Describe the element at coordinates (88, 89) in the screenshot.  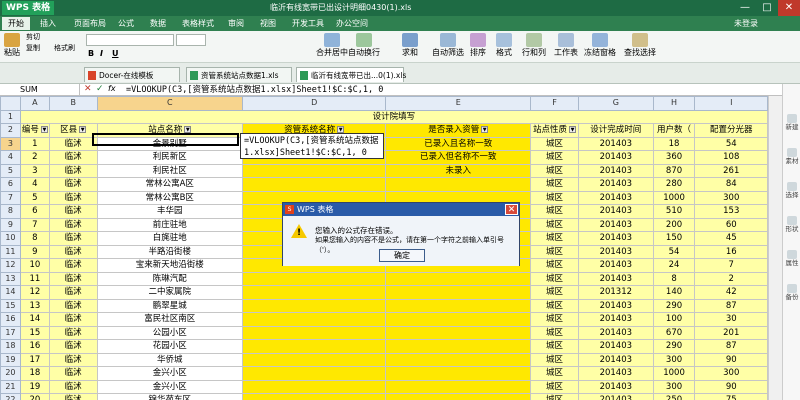
I see `cancel-formula-icon: ✕` at that location.